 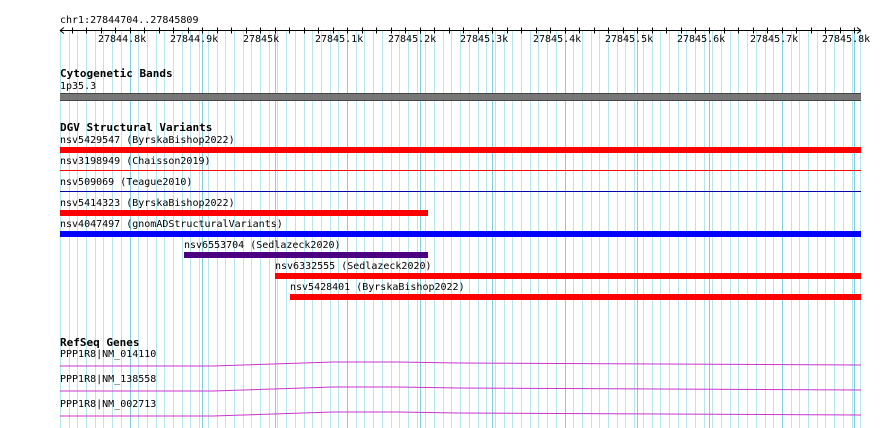 I want to click on dgv-feature-label: nsv3198949 (Chaisson2019), so click(x=135, y=162).